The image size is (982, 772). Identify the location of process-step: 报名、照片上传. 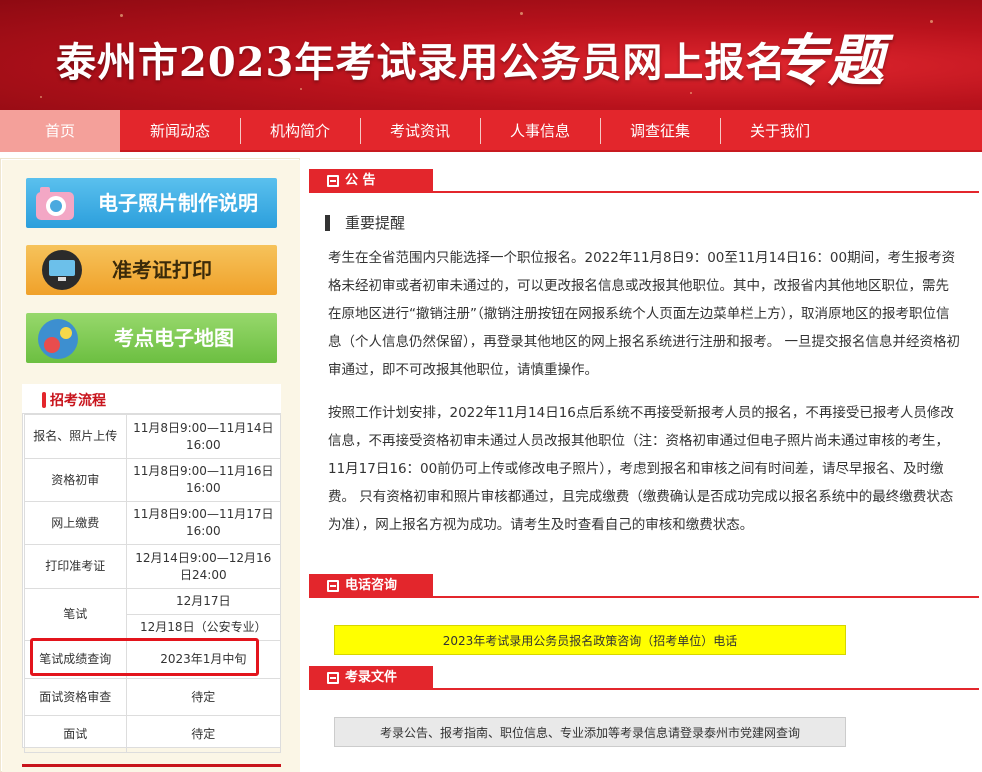
(75, 436).